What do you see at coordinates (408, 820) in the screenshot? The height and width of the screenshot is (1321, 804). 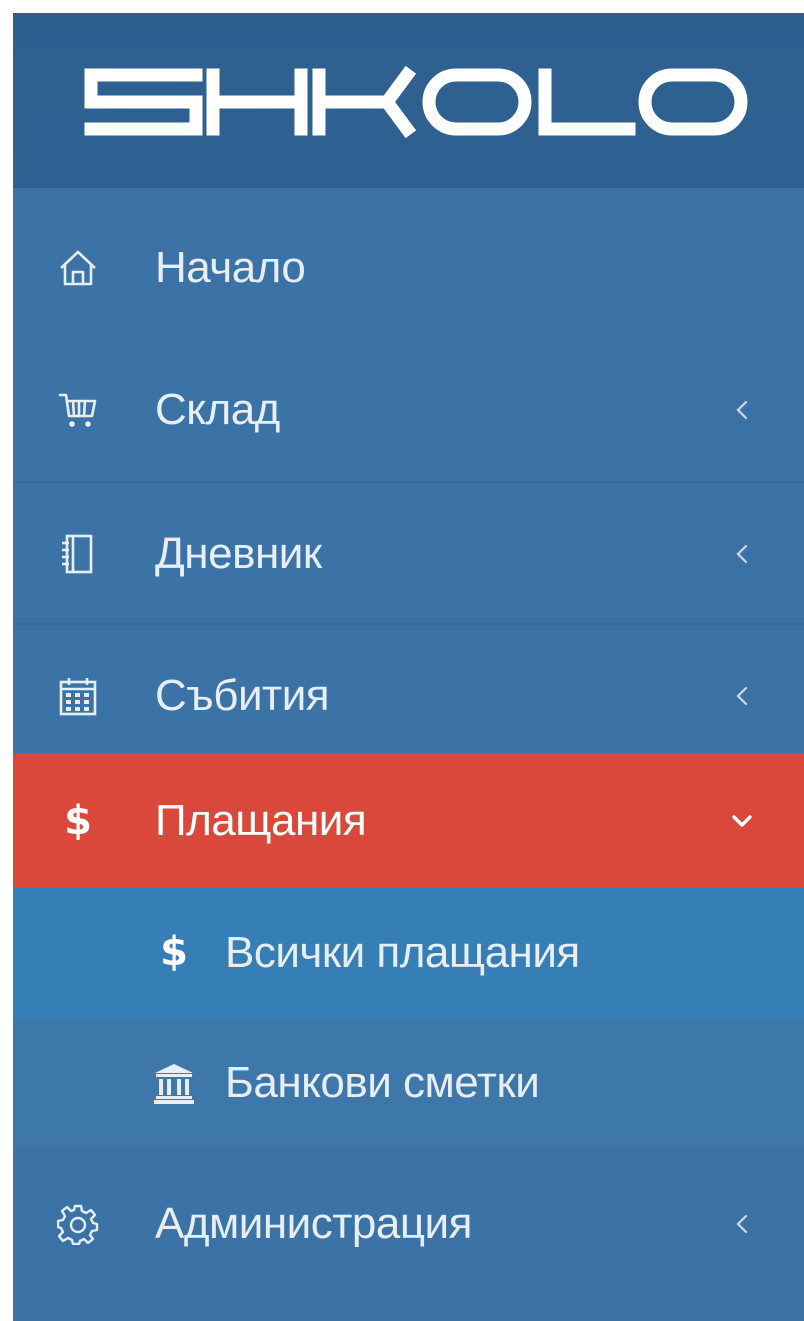 I see `nav-item-payments: $ Плащания` at bounding box center [408, 820].